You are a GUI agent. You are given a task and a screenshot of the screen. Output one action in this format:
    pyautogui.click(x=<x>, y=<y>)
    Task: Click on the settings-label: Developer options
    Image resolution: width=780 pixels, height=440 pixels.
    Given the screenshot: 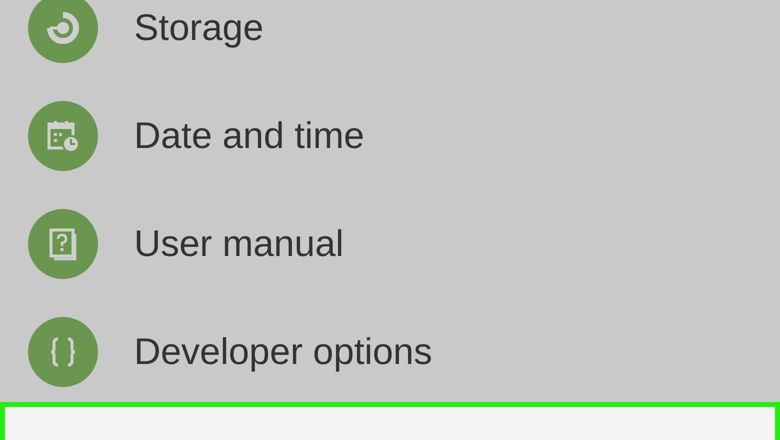 What is the action you would take?
    pyautogui.click(x=283, y=352)
    